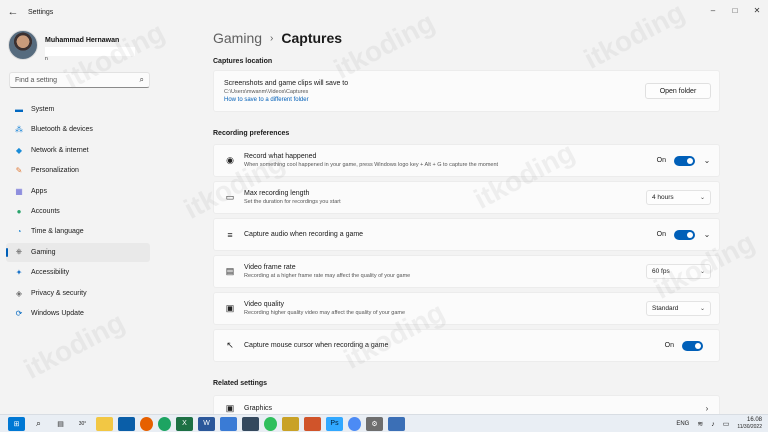 The image size is (768, 432). Describe the element at coordinates (665, 308) in the screenshot. I see `dropdown-value: Standard` at that location.